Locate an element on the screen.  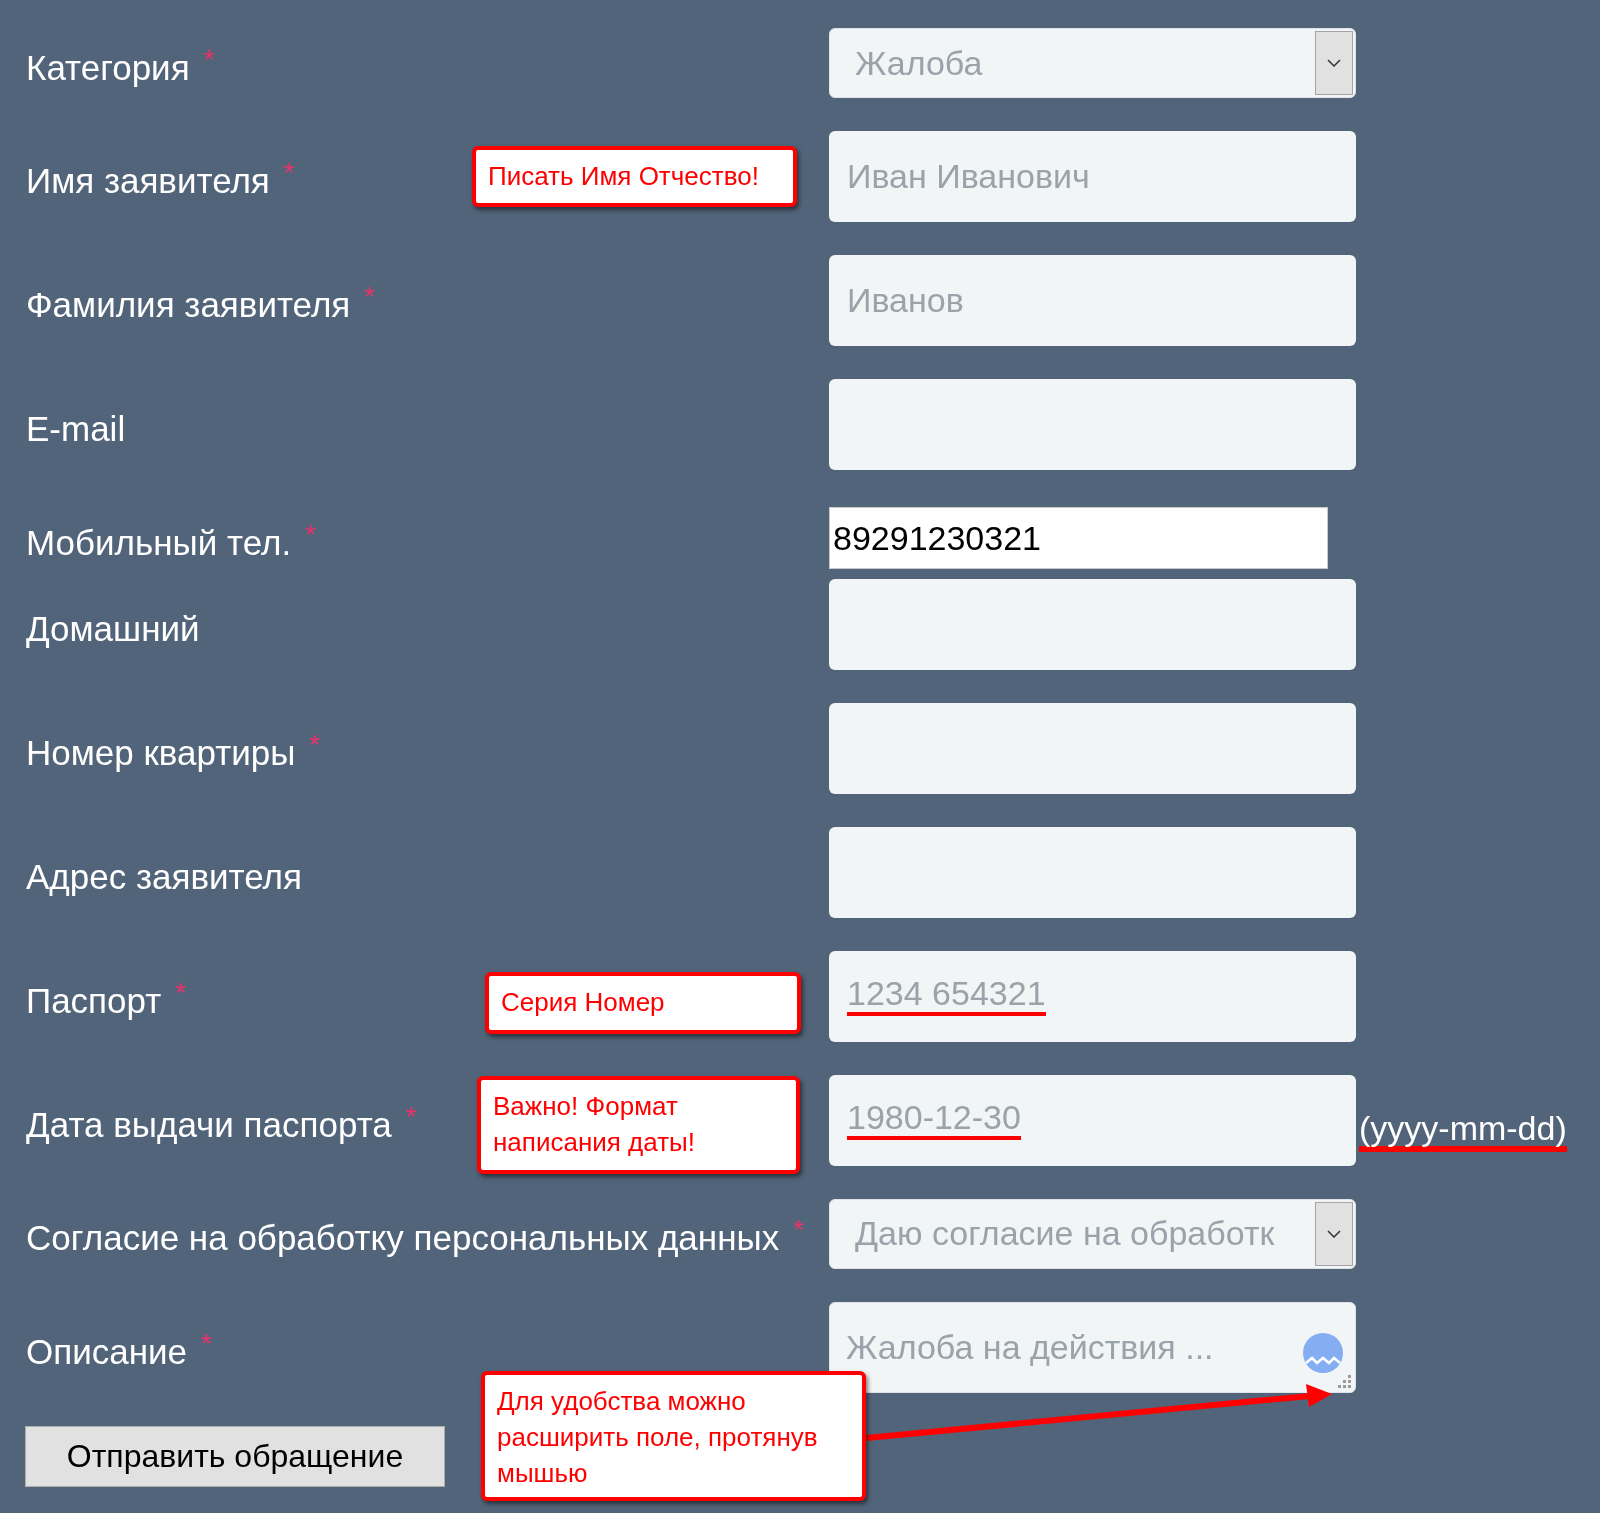
field-label: E-mail is located at coordinates (76, 429).